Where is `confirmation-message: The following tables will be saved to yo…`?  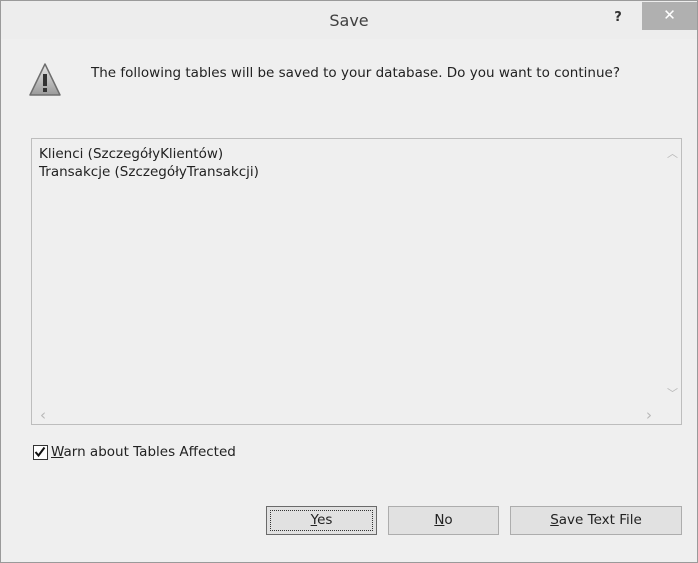
confirmation-message: The following tables will be saved to yo… is located at coordinates (355, 73).